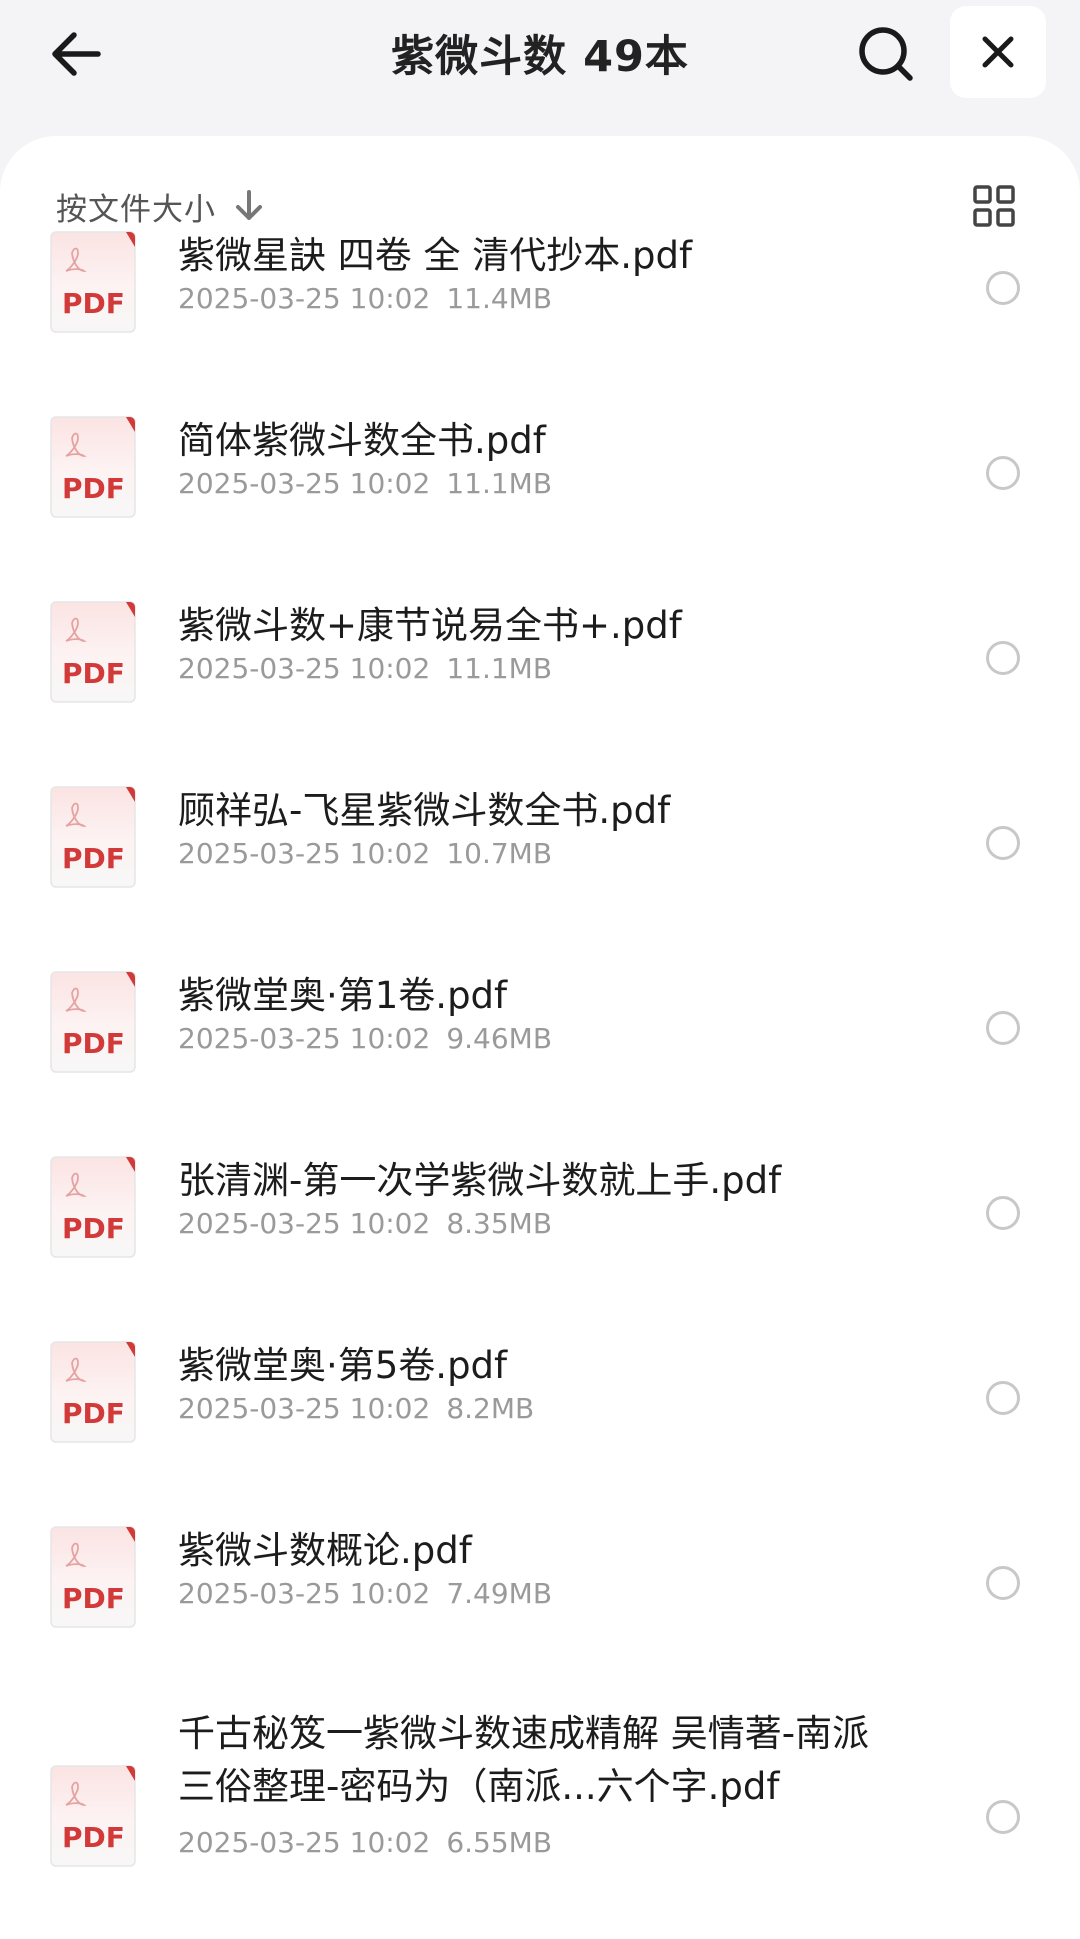 Image resolution: width=1080 pixels, height=1939 pixels. What do you see at coordinates (249, 206) in the screenshot?
I see `arrow-down-icon` at bounding box center [249, 206].